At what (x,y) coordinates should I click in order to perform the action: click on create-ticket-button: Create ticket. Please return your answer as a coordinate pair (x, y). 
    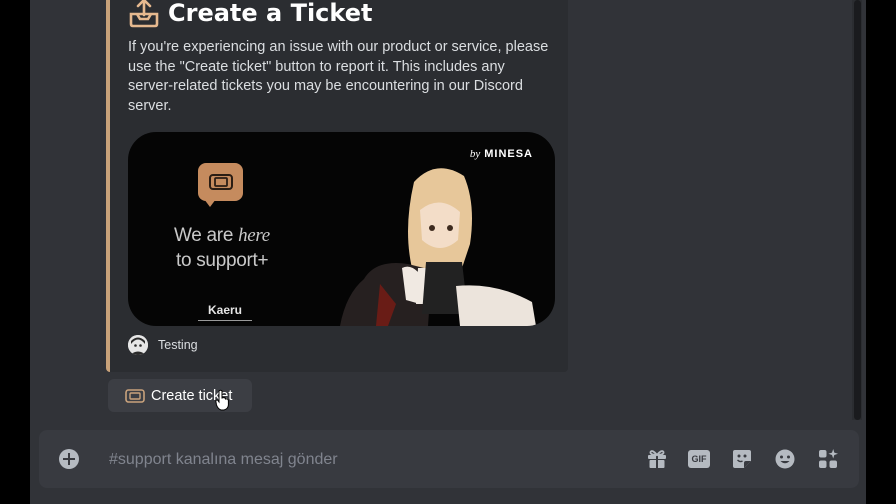
    Looking at the image, I should click on (180, 395).